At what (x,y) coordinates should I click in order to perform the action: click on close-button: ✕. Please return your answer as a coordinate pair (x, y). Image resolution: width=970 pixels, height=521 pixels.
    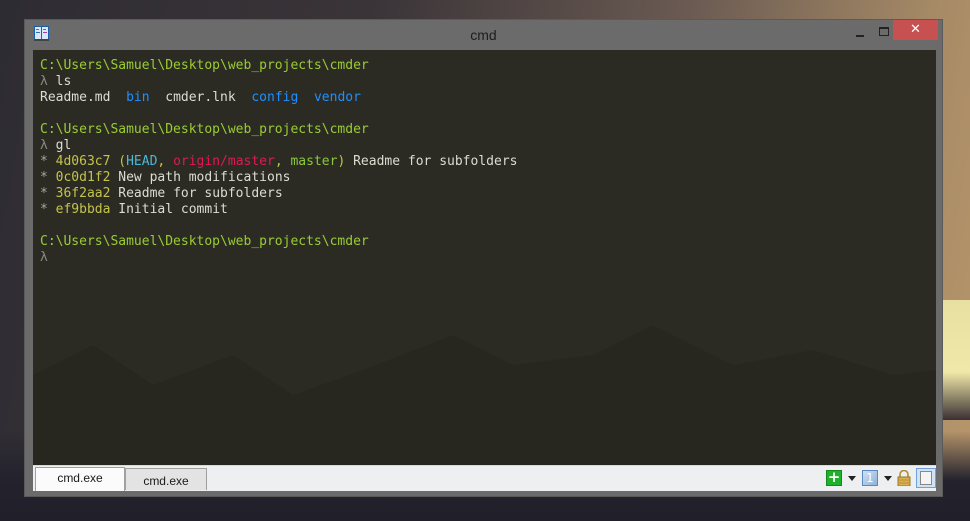
    Looking at the image, I should click on (915, 30).